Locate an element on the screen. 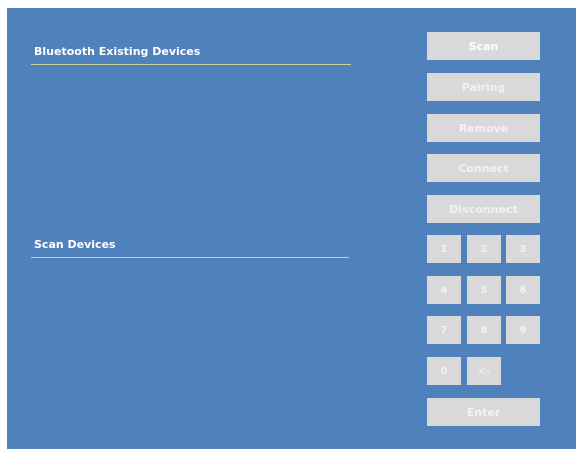 This screenshot has width=576, height=449. key-9: 9 is located at coordinates (523, 330).